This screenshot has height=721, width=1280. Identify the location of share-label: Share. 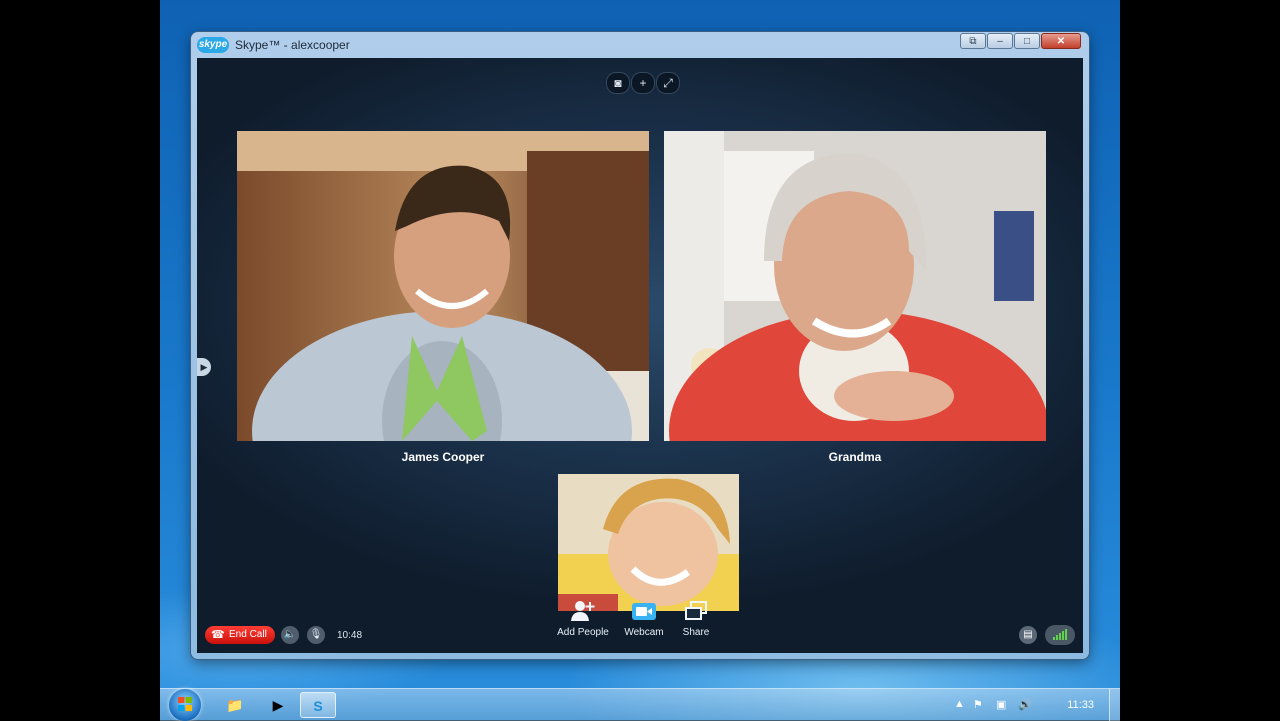
(696, 632).